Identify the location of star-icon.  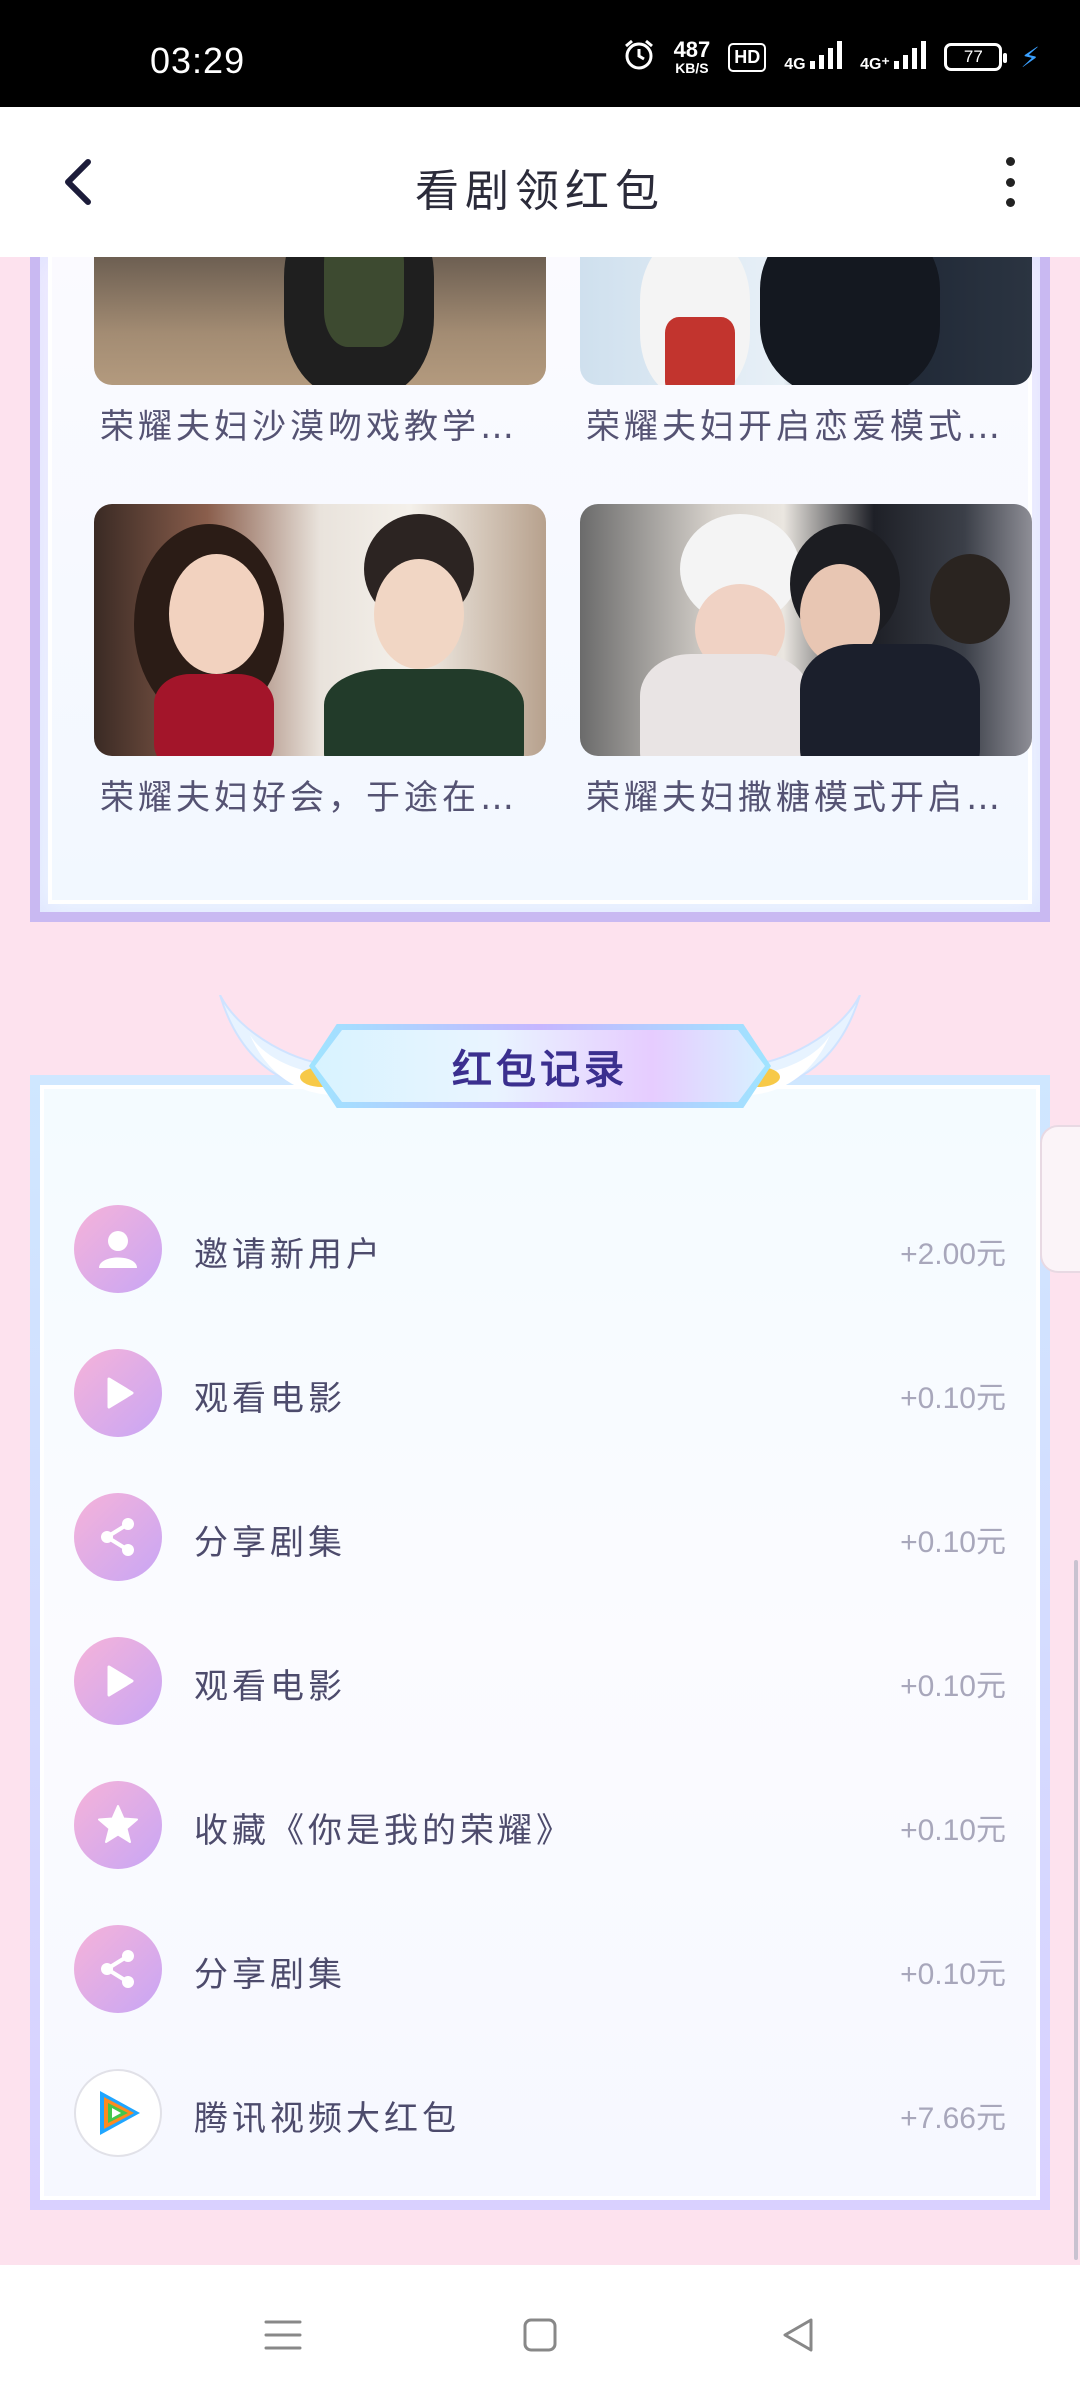
(118, 1825).